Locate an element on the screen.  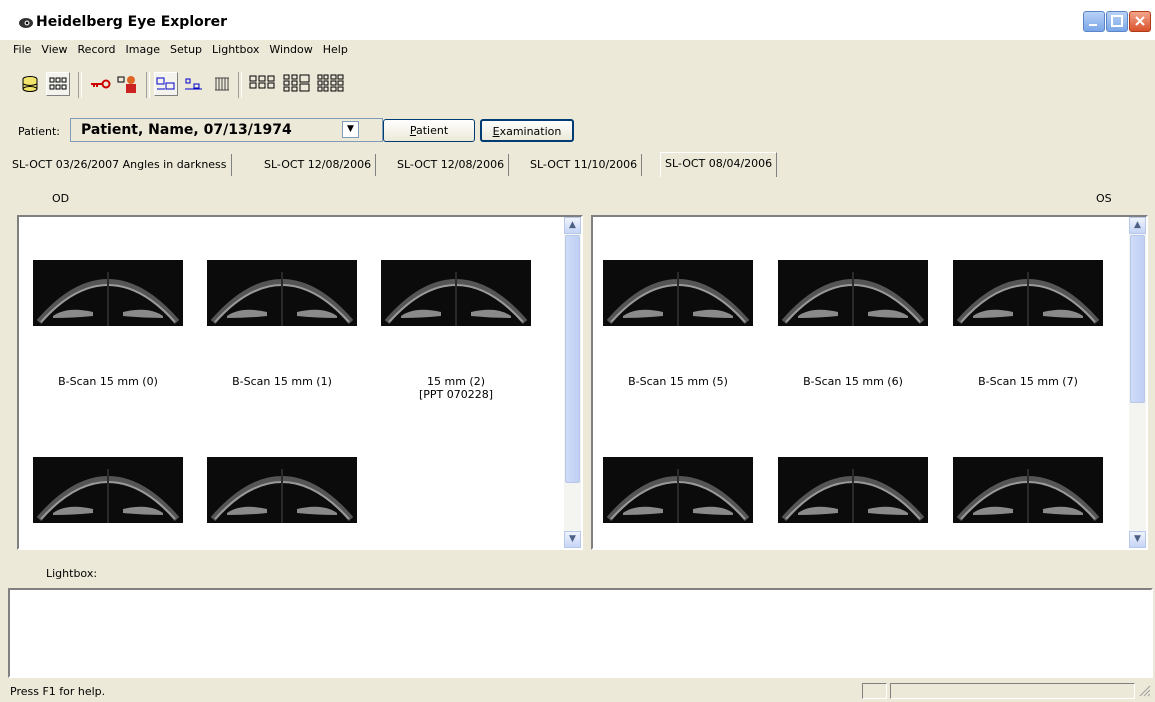
window-title: Heidelberg Eye Explorer is located at coordinates (132, 22).